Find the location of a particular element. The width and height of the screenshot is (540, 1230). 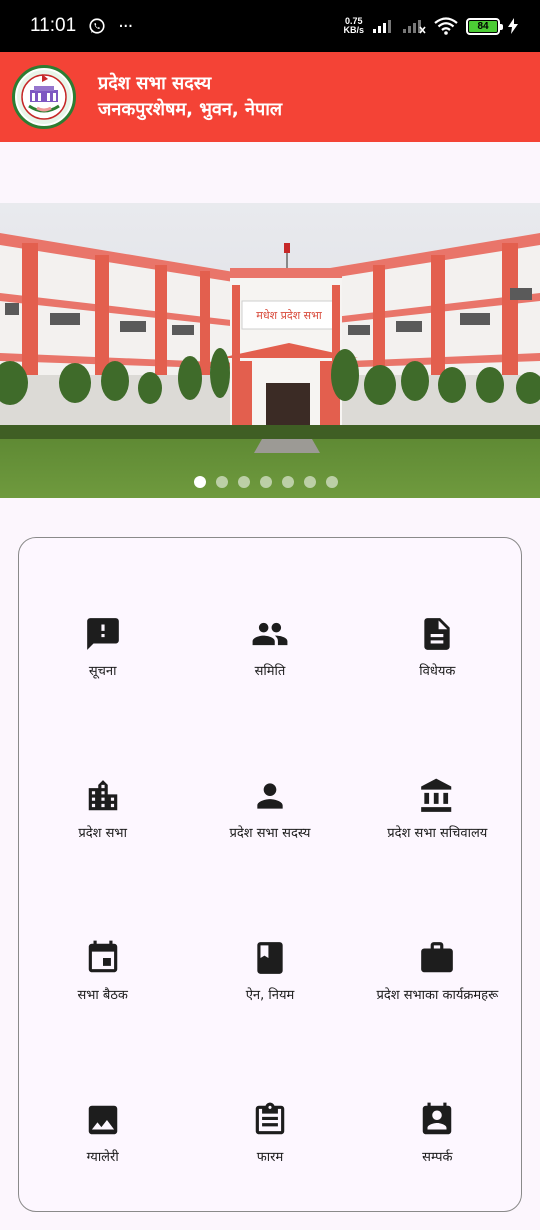

menu-item-assembly: प्रदेश सभा is located at coordinates (102, 858).